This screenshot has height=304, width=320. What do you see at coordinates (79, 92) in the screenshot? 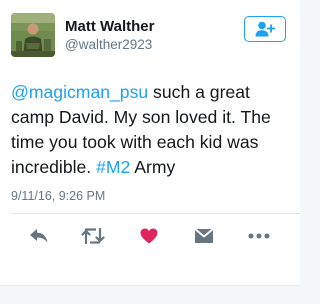
I see `mention-link: @magicman_psu` at bounding box center [79, 92].